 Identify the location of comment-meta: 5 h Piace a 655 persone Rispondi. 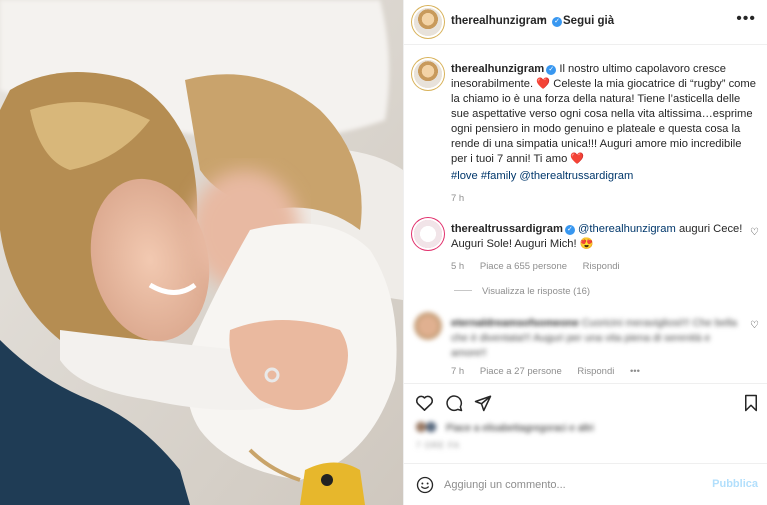
(542, 266).